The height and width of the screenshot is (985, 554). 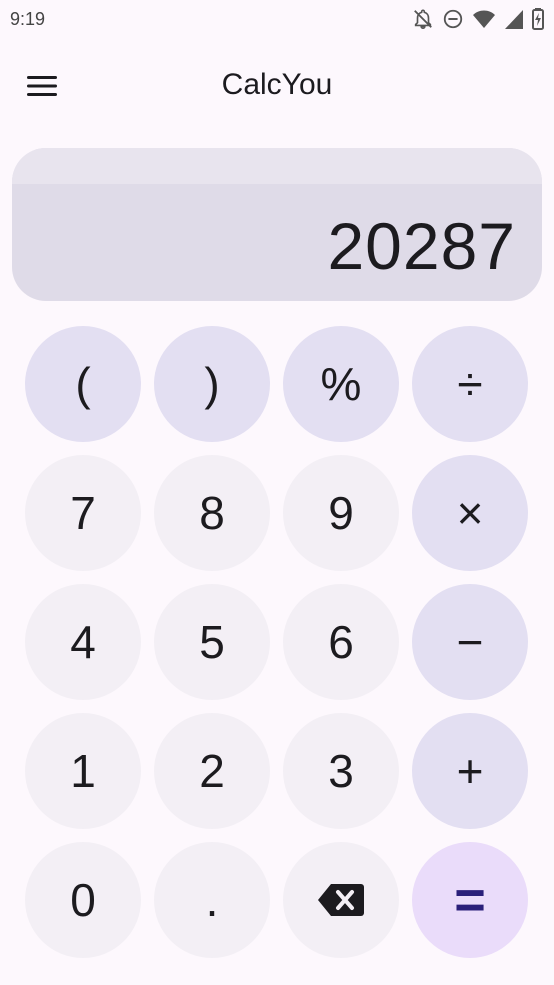 I want to click on status-icons, so click(x=478, y=19).